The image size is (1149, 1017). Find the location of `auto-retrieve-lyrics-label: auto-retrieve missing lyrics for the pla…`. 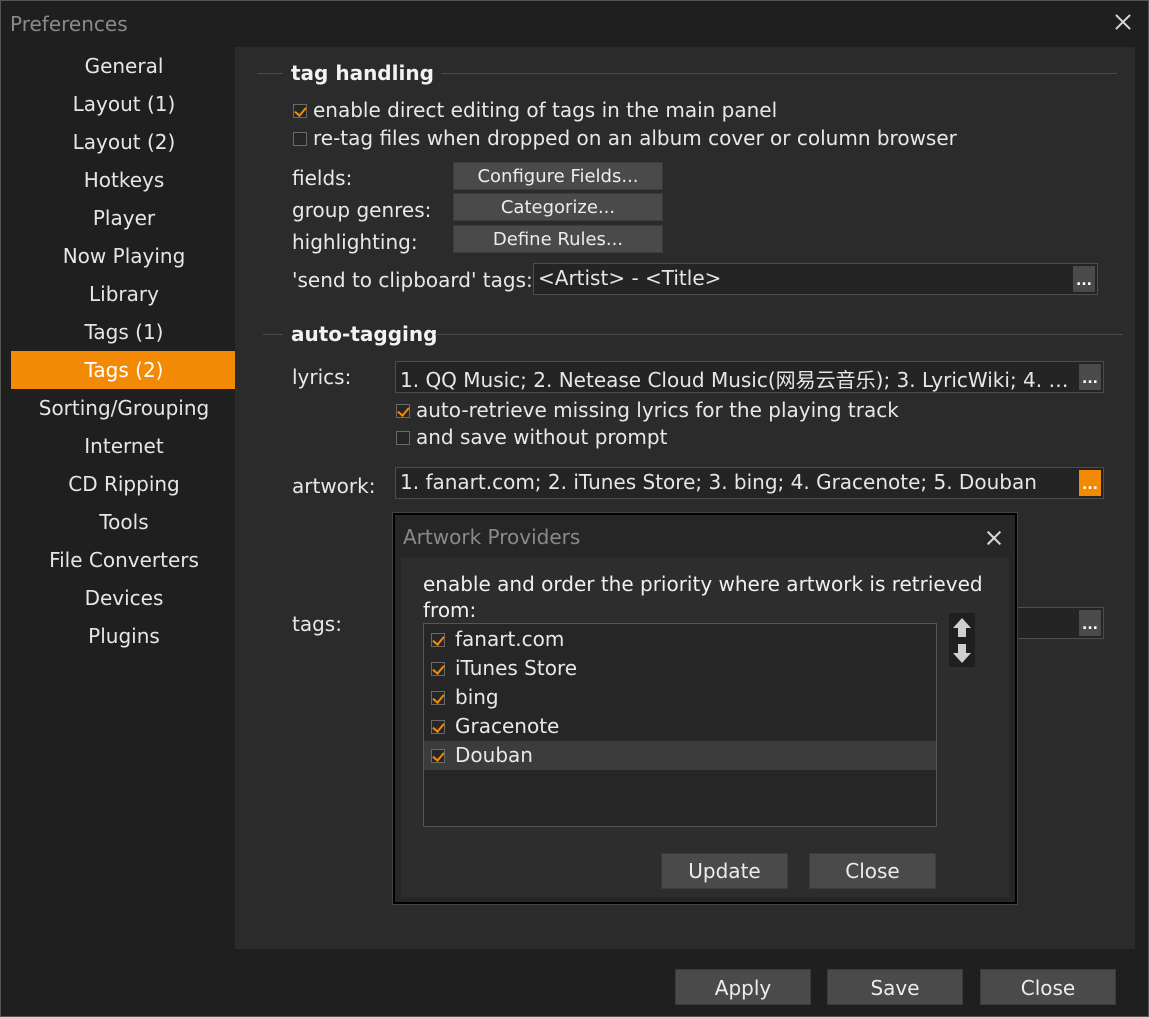

auto-retrieve-lyrics-label: auto-retrieve missing lyrics for the pla… is located at coordinates (657, 410).